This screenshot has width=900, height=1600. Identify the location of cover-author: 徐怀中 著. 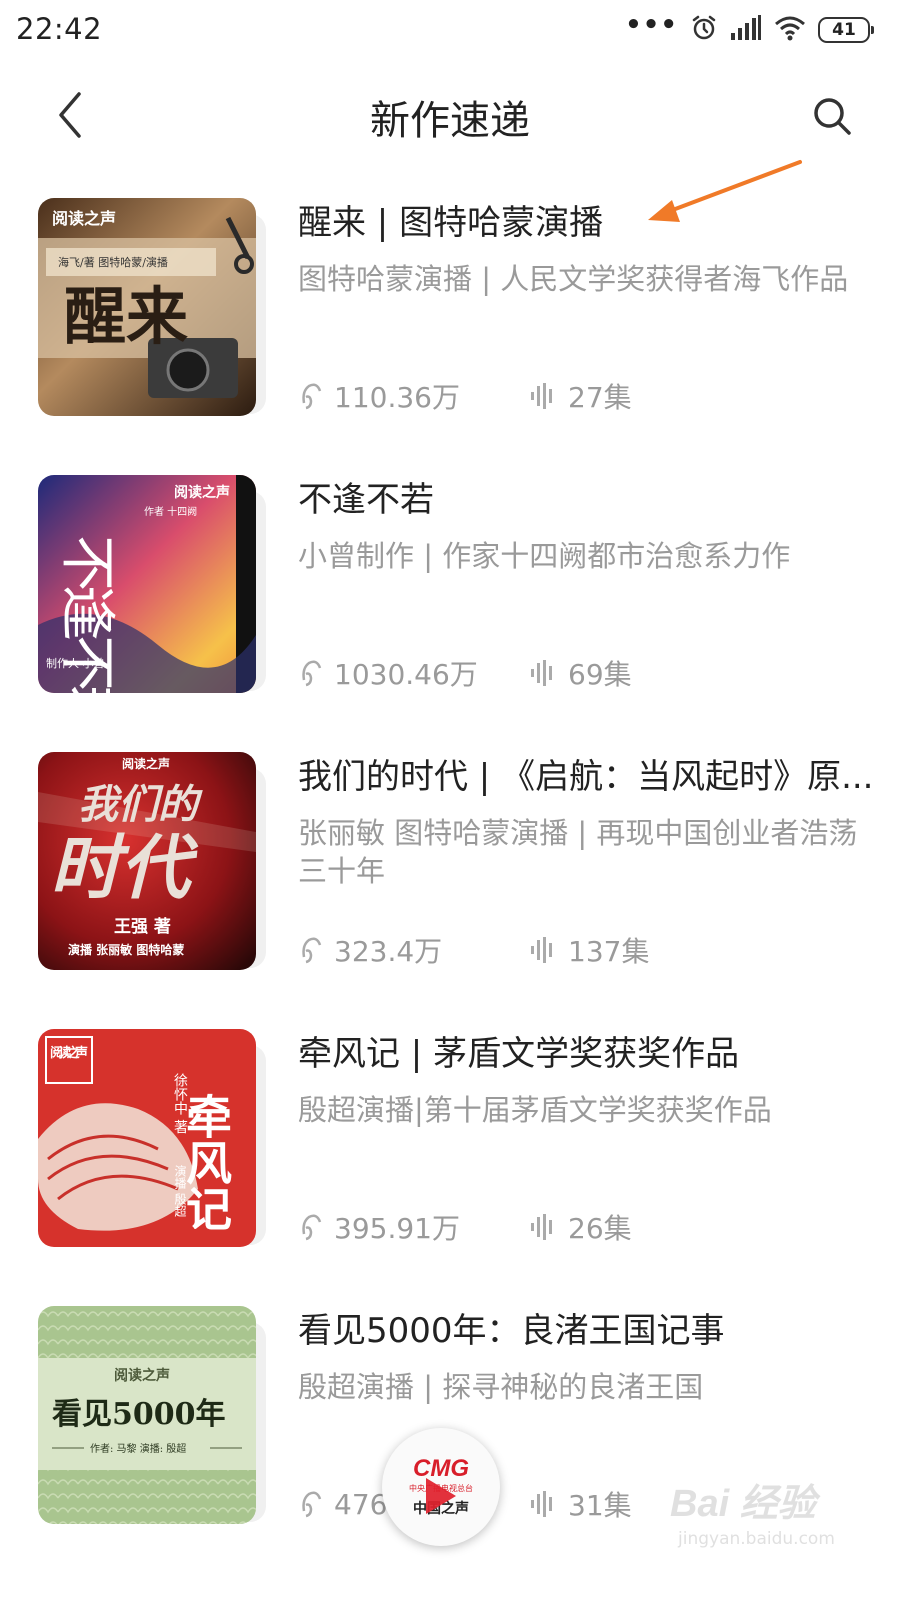
(180, 1103).